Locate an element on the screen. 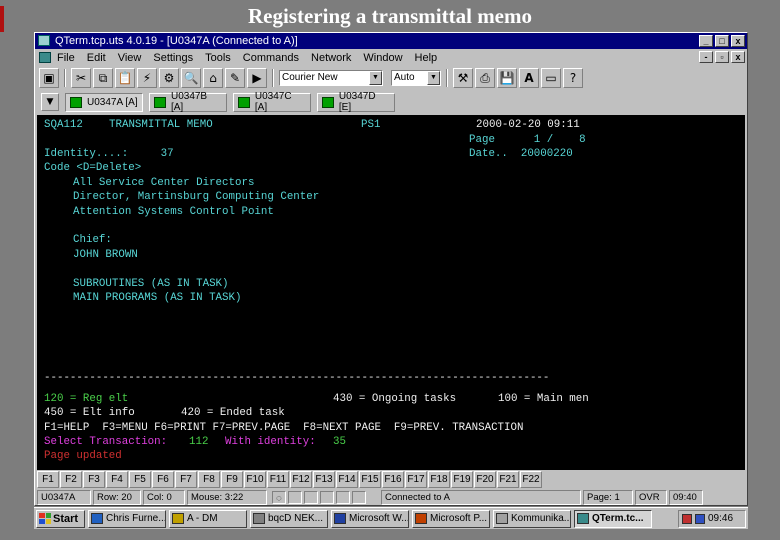 The height and width of the screenshot is (540, 780). document-icon is located at coordinates (45, 57).